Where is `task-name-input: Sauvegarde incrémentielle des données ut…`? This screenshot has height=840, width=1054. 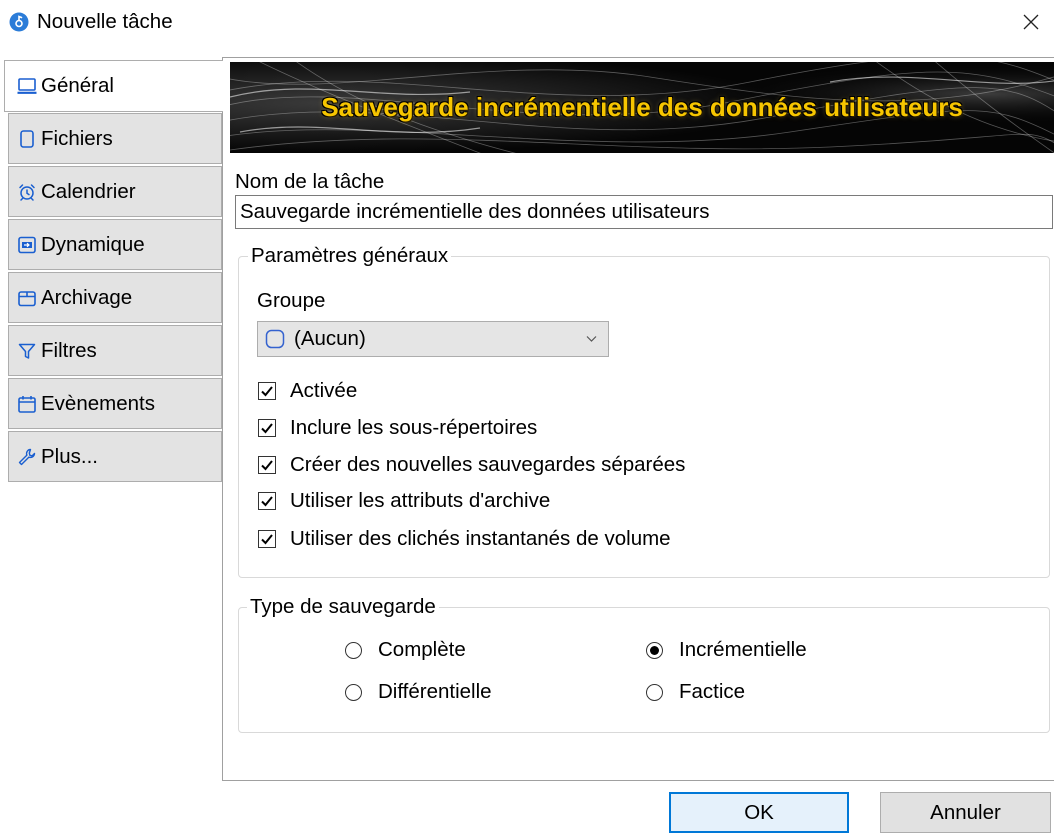 task-name-input: Sauvegarde incrémentielle des données ut… is located at coordinates (644, 212).